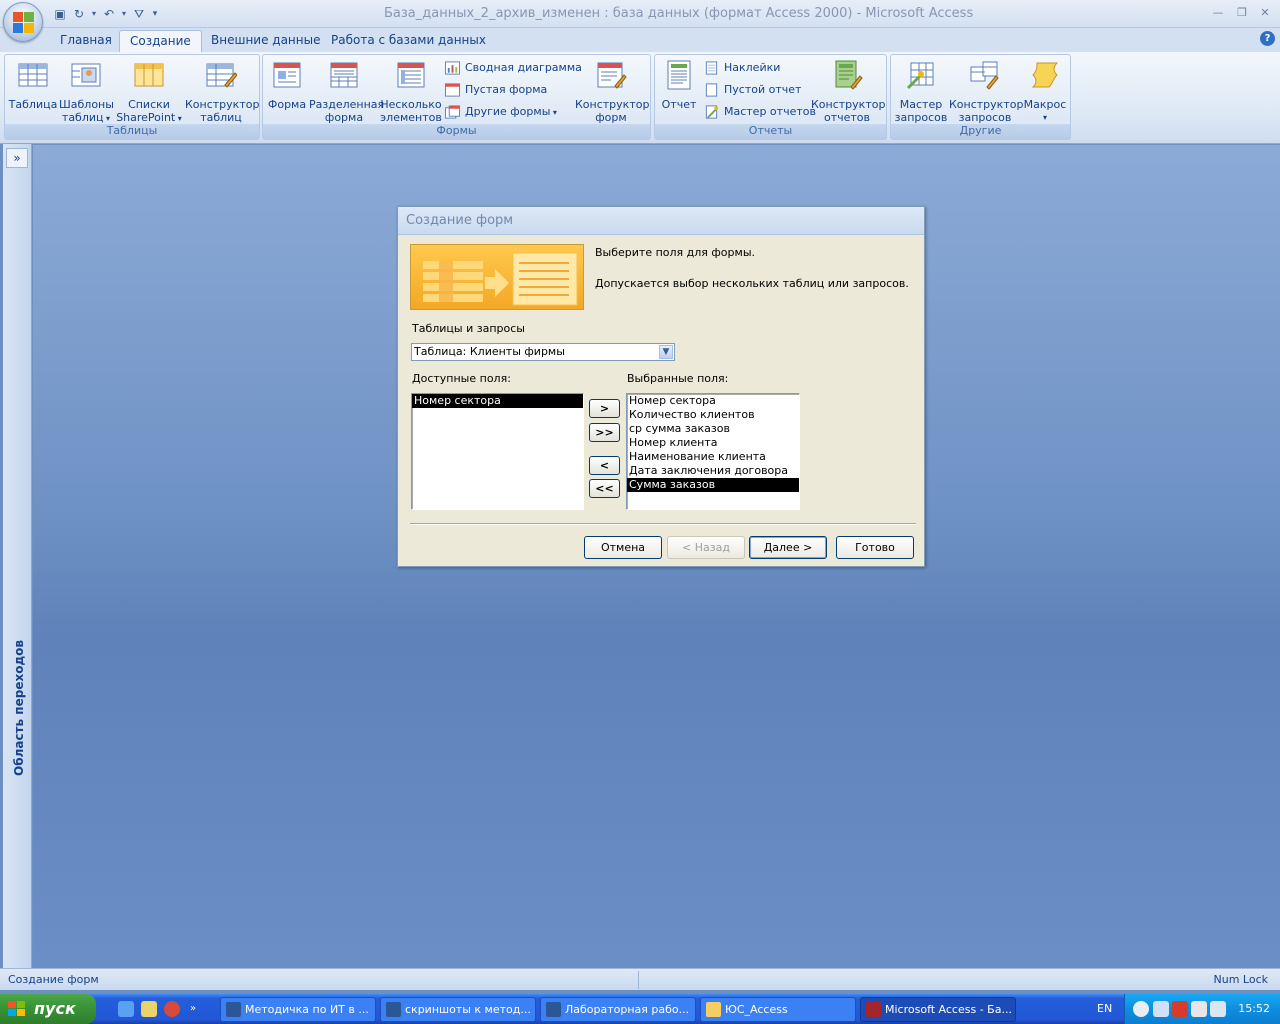 Image resolution: width=1280 pixels, height=1024 pixels. What do you see at coordinates (222, 91) in the screenshot?
I see `table-designer-button: Конструктор таблиц` at bounding box center [222, 91].